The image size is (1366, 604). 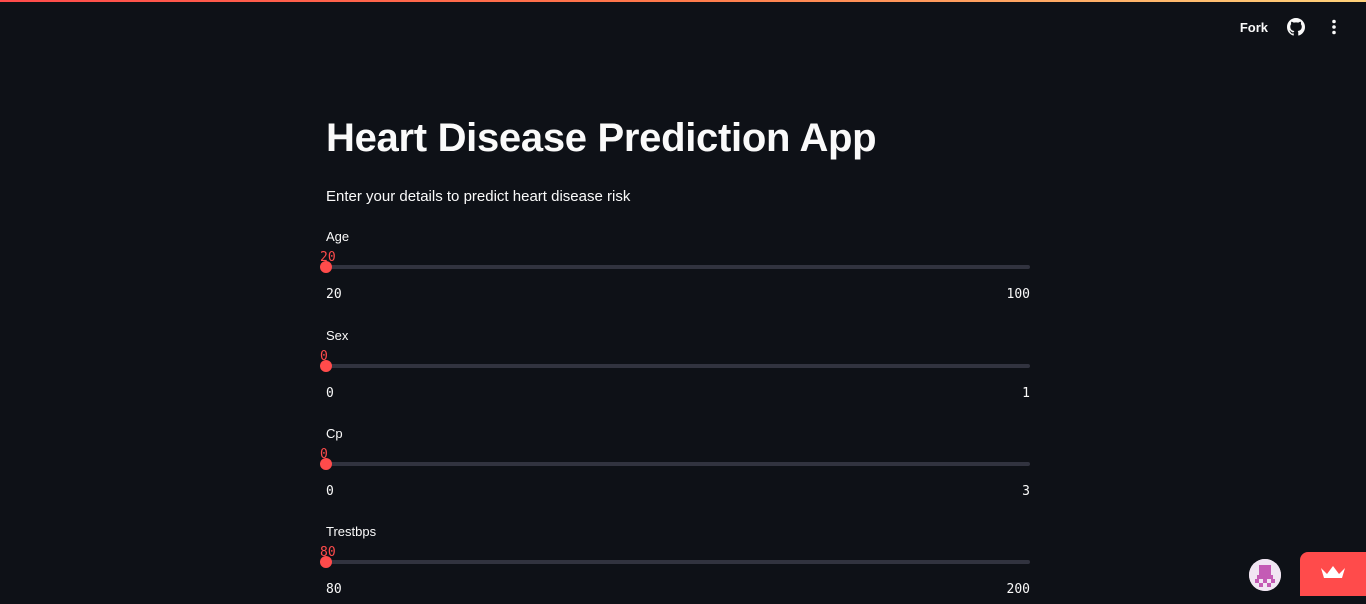 I want to click on streamlit-badge, so click(x=1333, y=574).